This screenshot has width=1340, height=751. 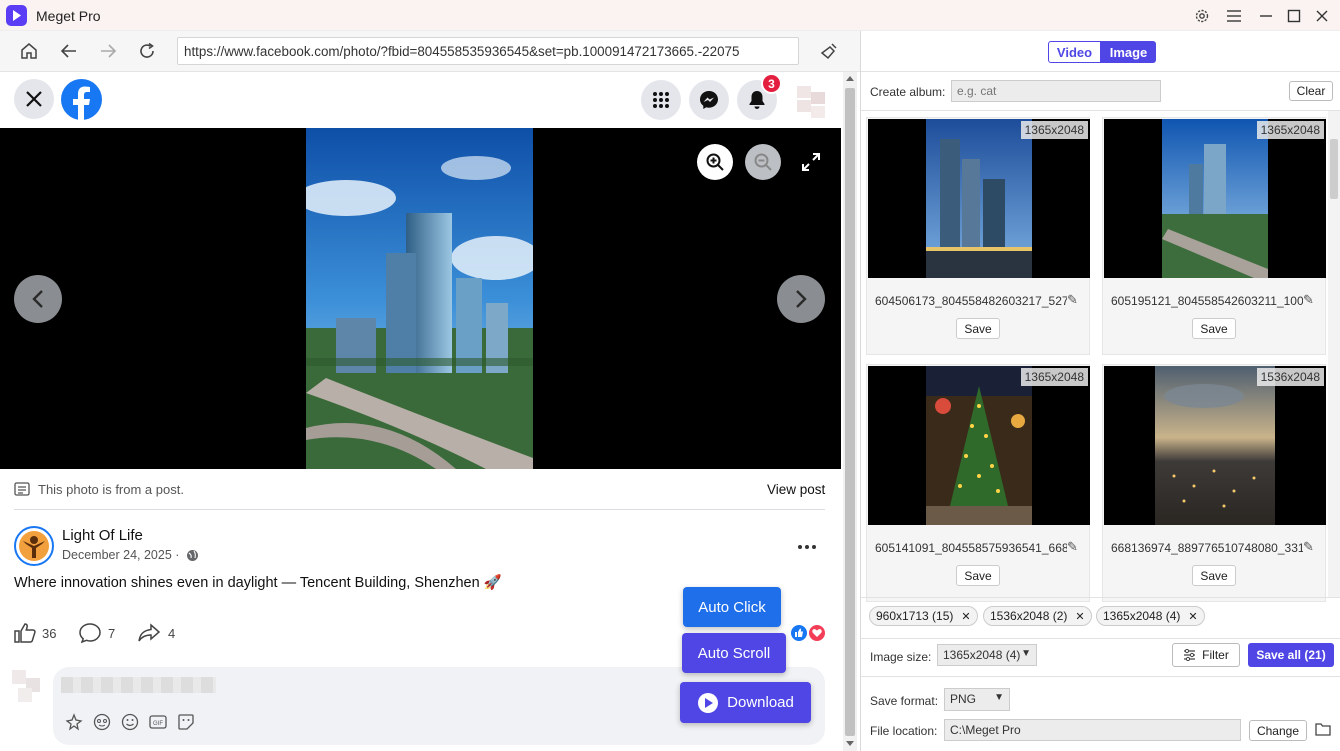 I want to click on gif-icon: GIF, so click(x=158, y=724).